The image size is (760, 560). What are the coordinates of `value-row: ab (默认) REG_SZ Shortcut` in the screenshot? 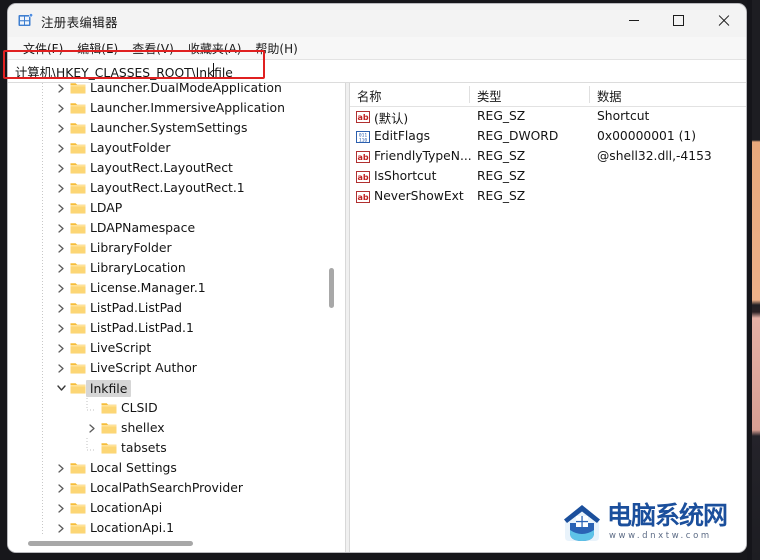 It's located at (548, 117).